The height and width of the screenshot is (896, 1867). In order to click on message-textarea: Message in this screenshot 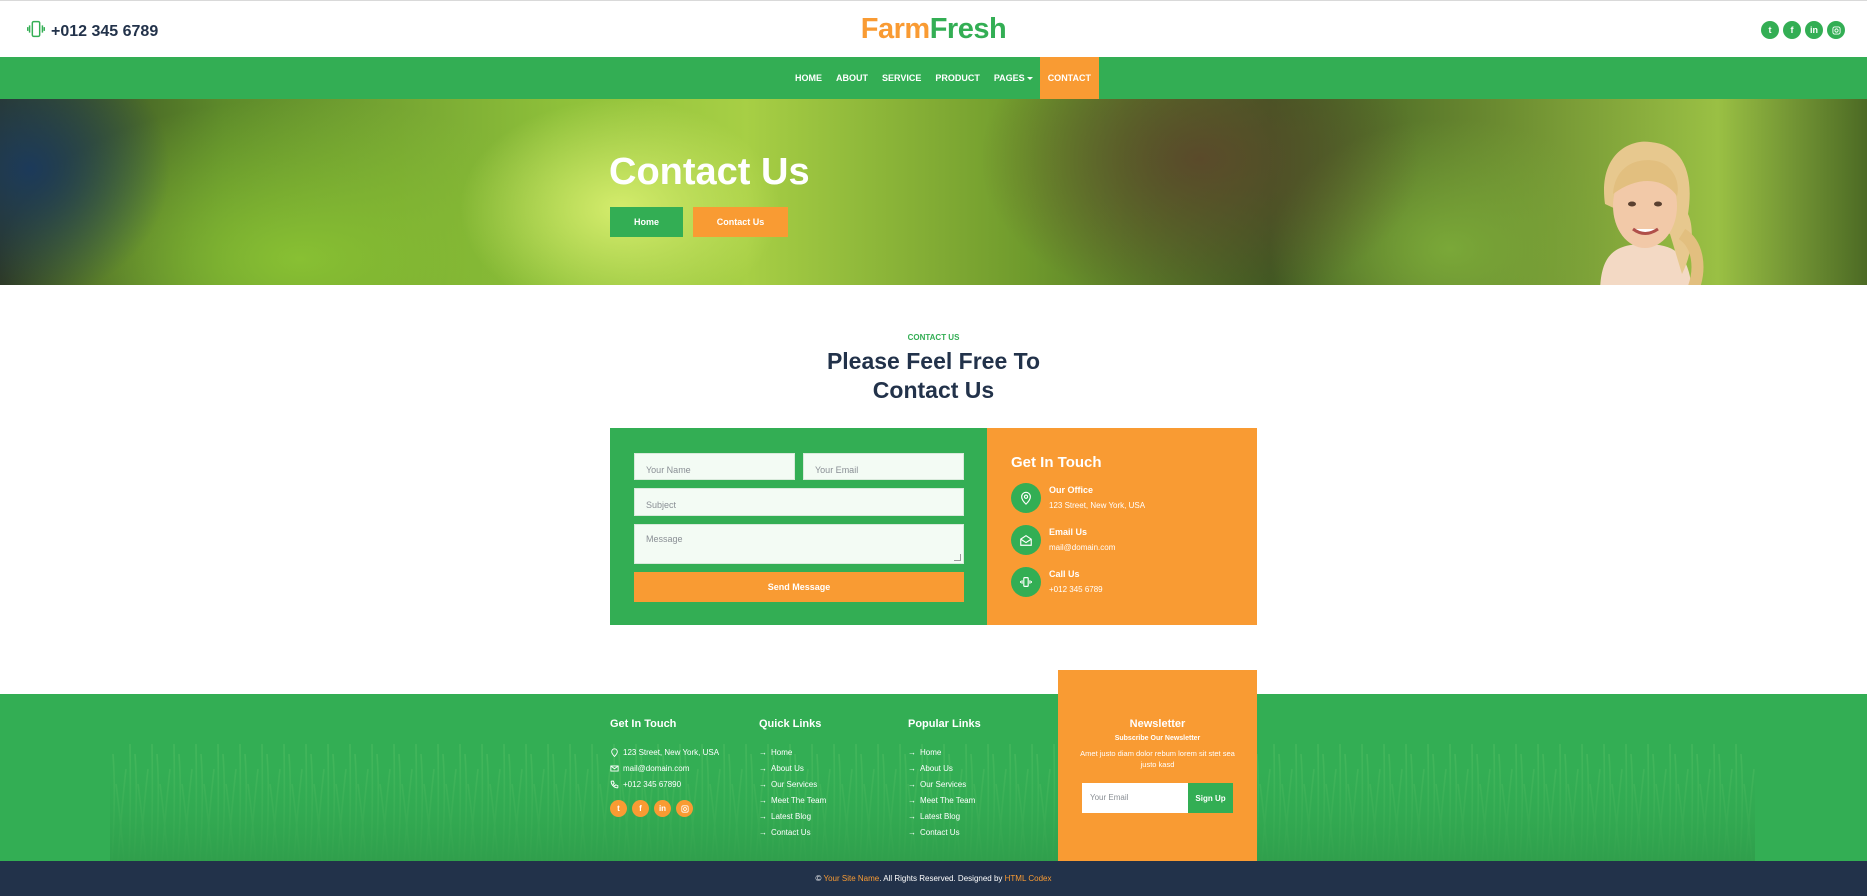, I will do `click(799, 544)`.